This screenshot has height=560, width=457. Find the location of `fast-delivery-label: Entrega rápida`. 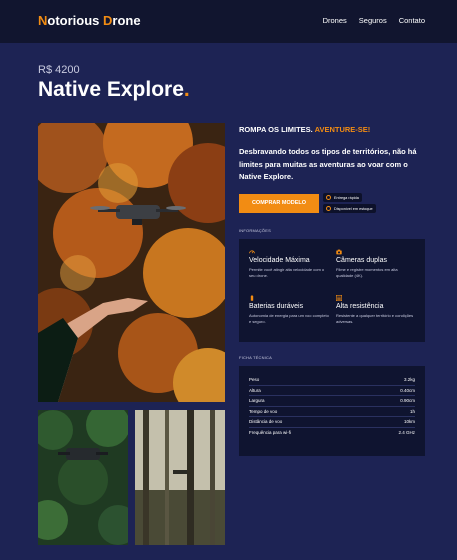

fast-delivery-label: Entrega rápida is located at coordinates (346, 197).